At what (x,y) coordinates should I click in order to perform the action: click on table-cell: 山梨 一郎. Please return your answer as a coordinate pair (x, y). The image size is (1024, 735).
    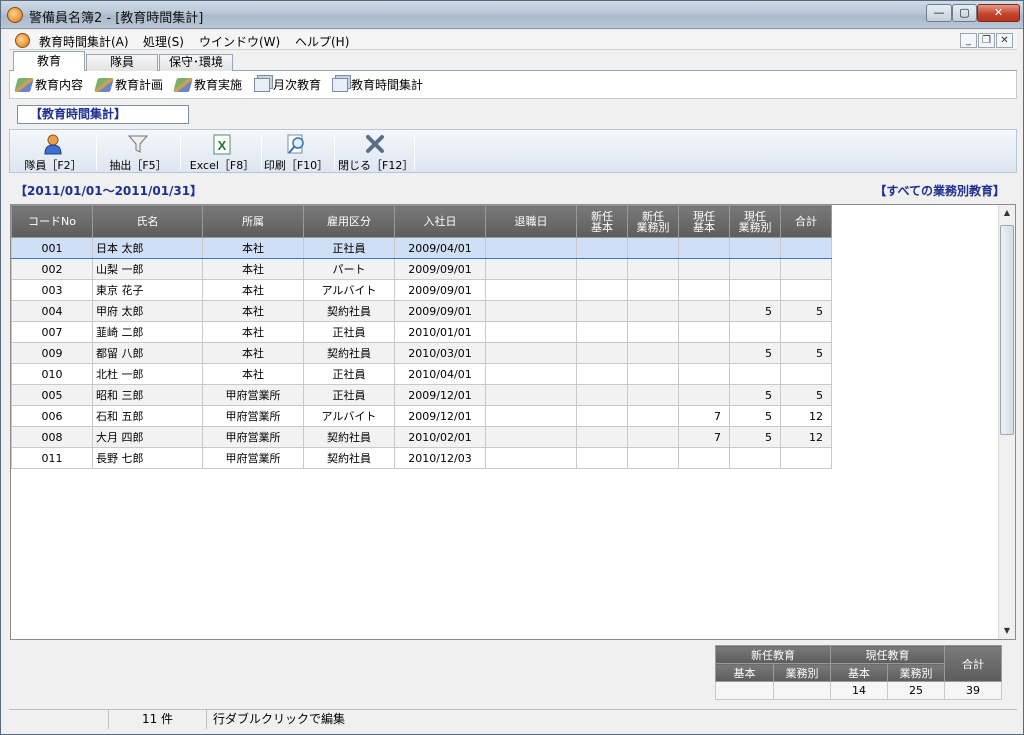
    Looking at the image, I should click on (147, 269).